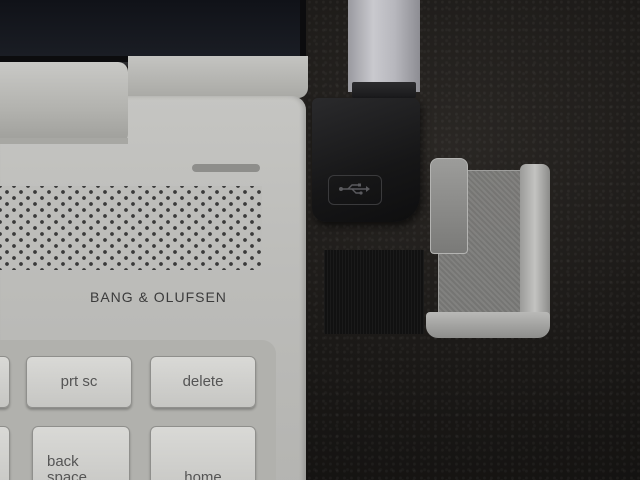  Describe the element at coordinates (488, 325) in the screenshot. I see `printed-clip-base` at that location.